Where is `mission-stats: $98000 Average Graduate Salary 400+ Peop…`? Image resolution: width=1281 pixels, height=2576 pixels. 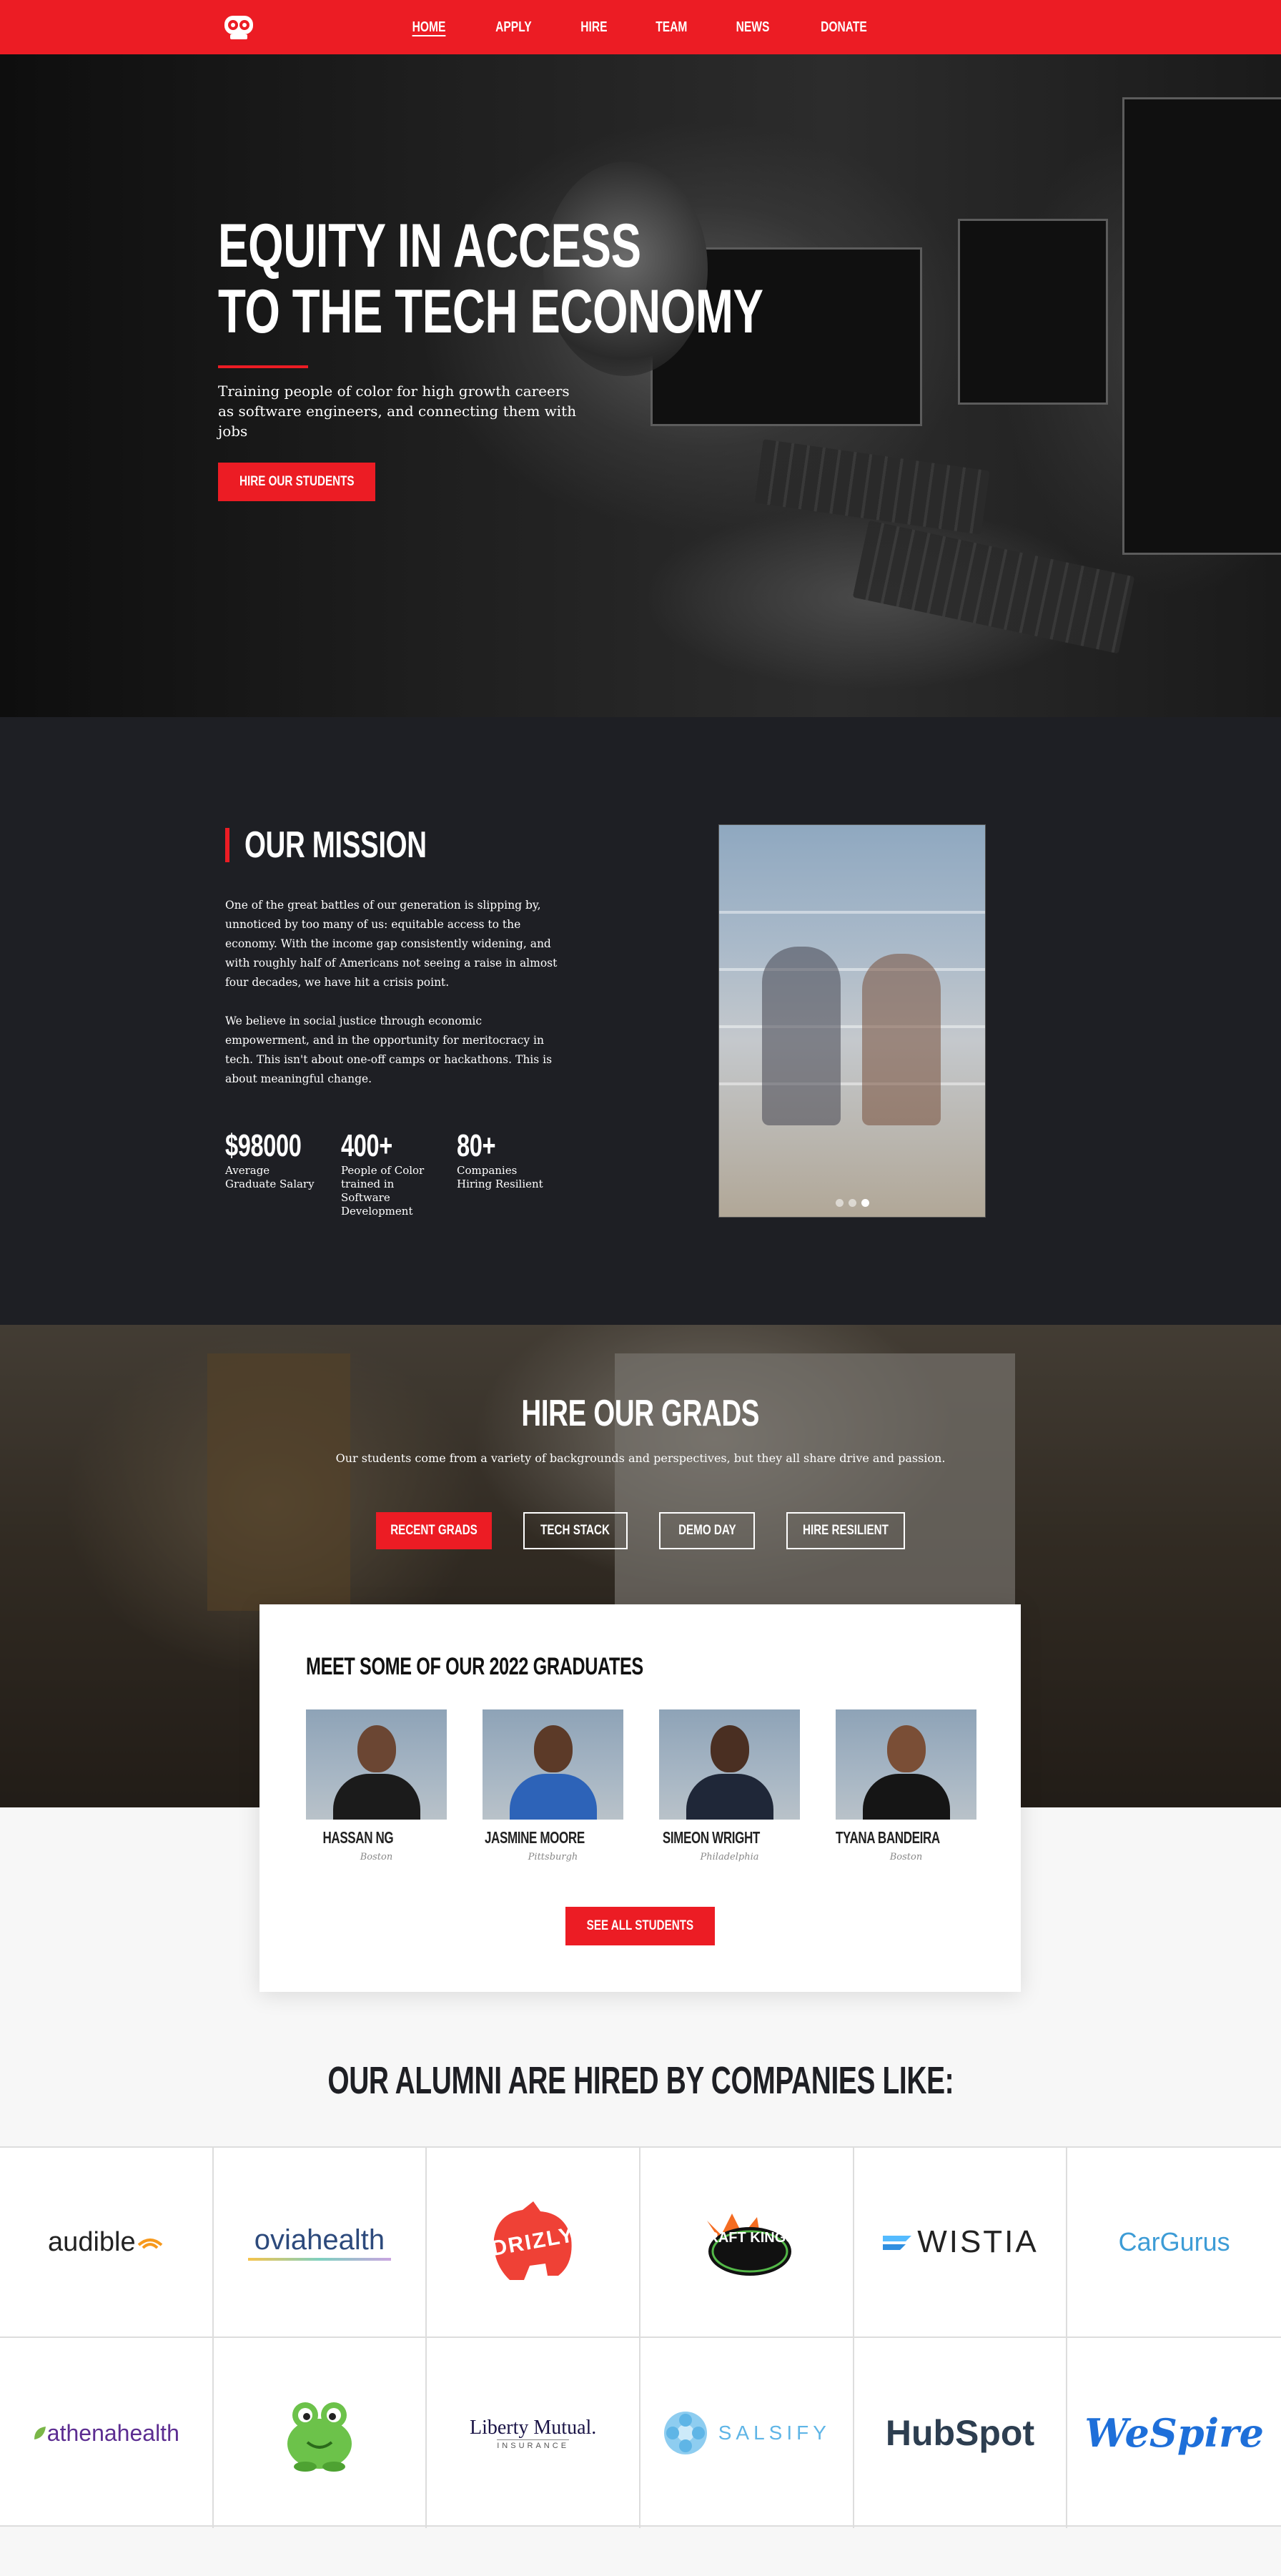
mission-stats: $98000 Average Graduate Salary 400+ Peop… is located at coordinates (389, 1173).